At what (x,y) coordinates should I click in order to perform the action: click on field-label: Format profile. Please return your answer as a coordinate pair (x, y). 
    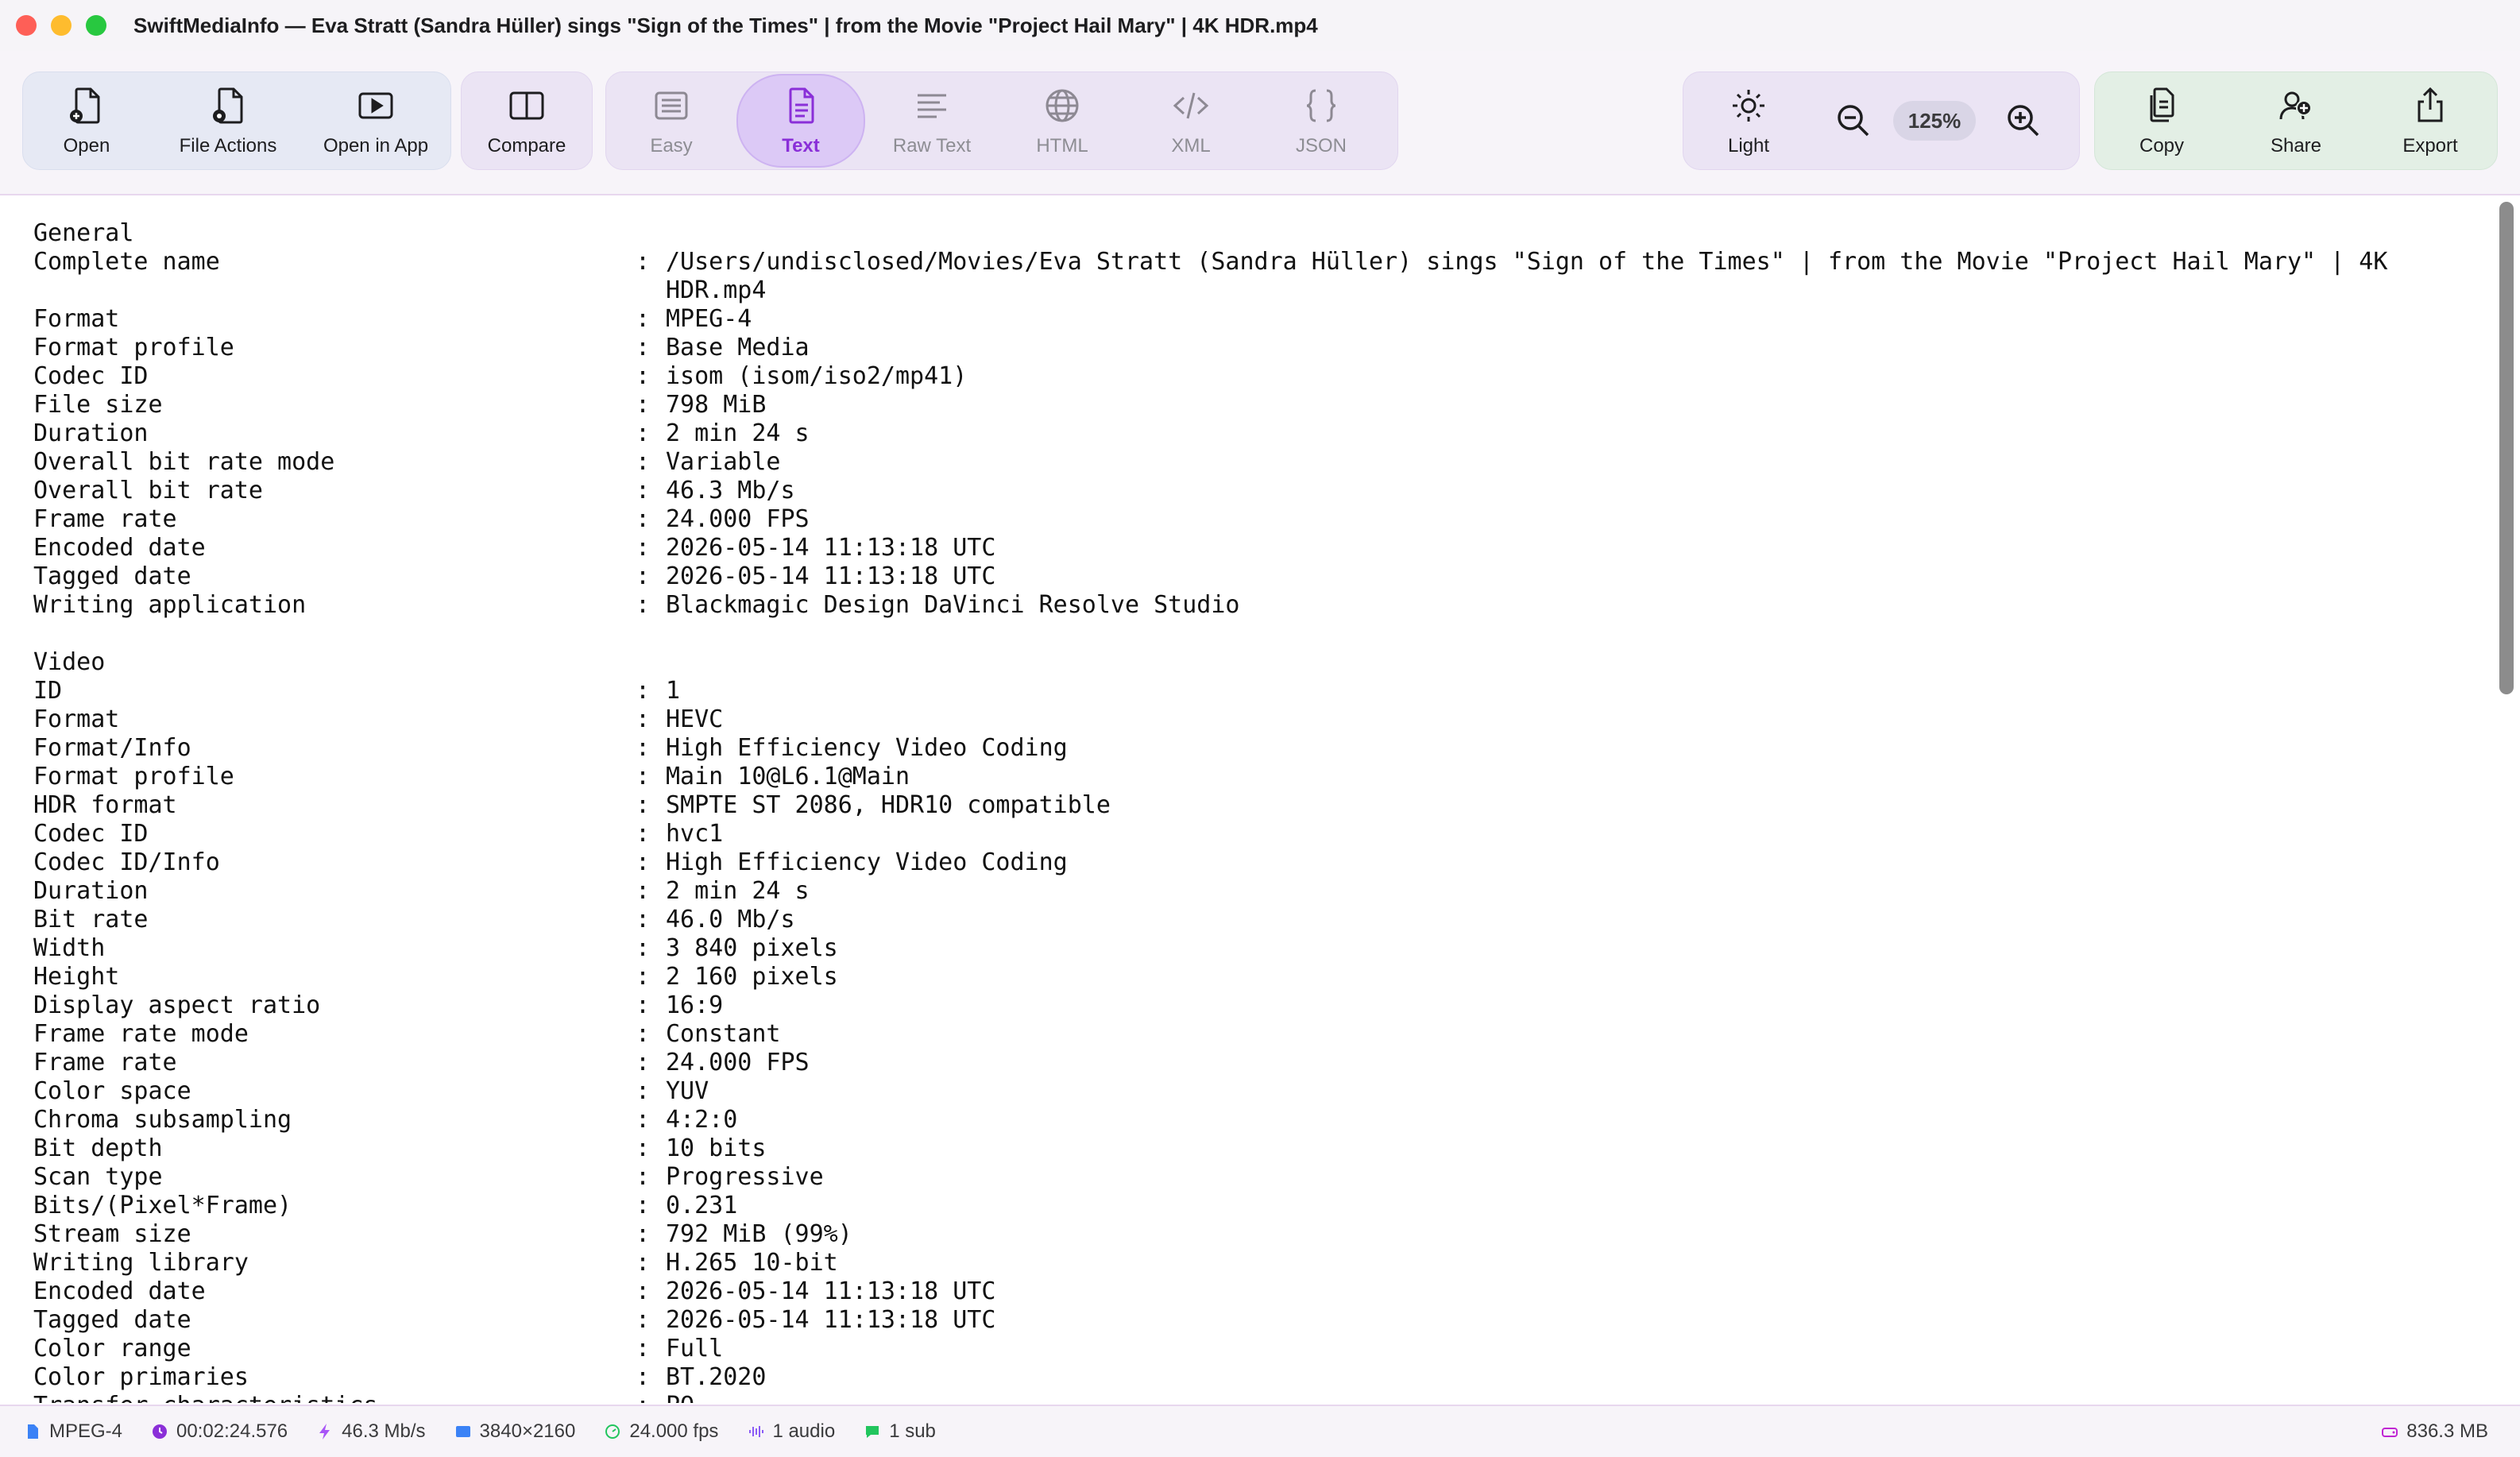
    Looking at the image, I should click on (133, 347).